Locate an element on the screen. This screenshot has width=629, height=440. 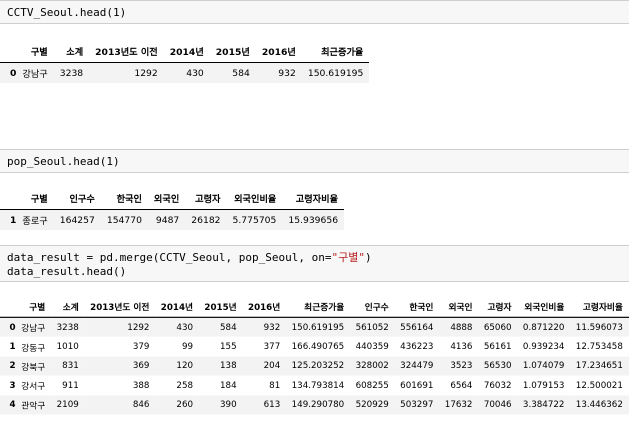
table-cell: 26182 is located at coordinates (206, 220).